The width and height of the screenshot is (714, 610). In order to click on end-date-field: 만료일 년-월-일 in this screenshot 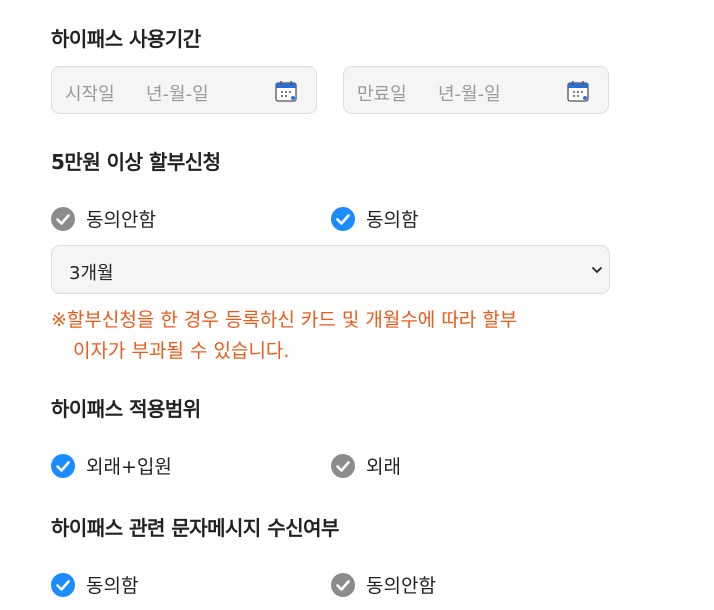, I will do `click(476, 90)`.